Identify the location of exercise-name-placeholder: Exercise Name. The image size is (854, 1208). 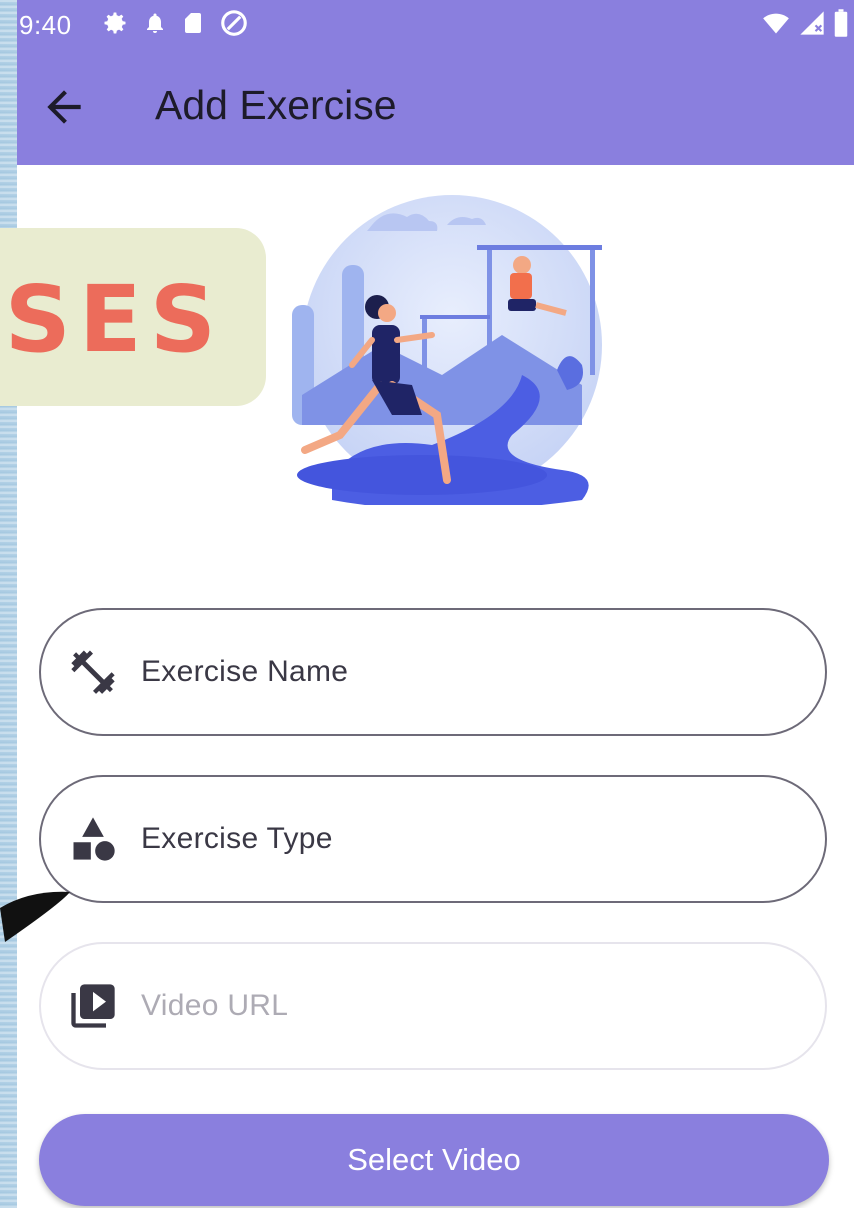
(245, 671).